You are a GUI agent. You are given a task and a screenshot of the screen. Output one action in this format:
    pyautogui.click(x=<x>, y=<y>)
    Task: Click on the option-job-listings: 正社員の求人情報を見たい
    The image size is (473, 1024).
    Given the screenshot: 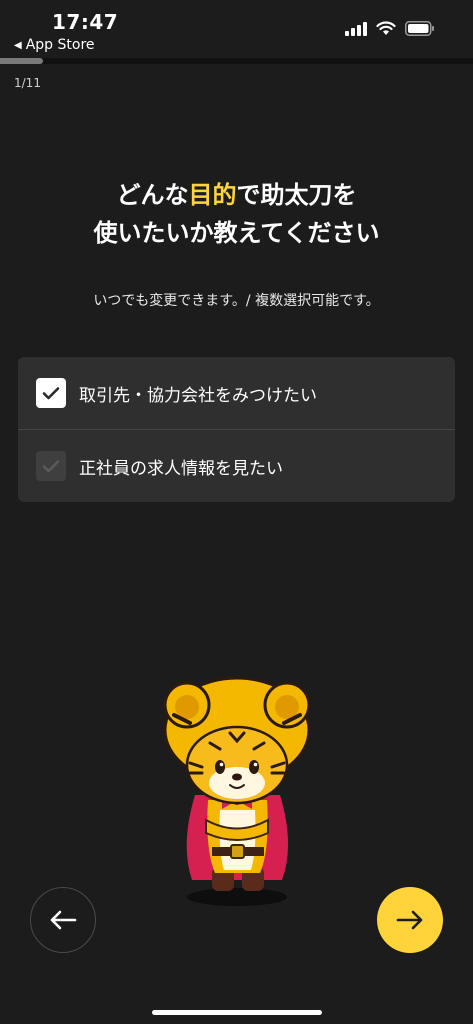 What is the action you would take?
    pyautogui.click(x=236, y=465)
    